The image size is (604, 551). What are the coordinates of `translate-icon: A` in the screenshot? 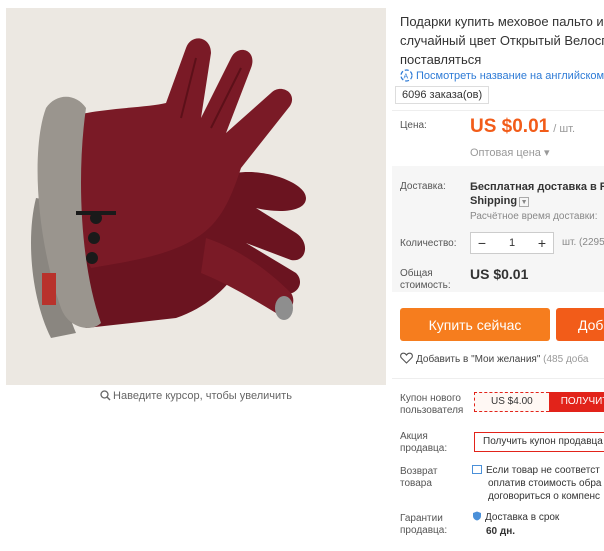 It's located at (406, 77).